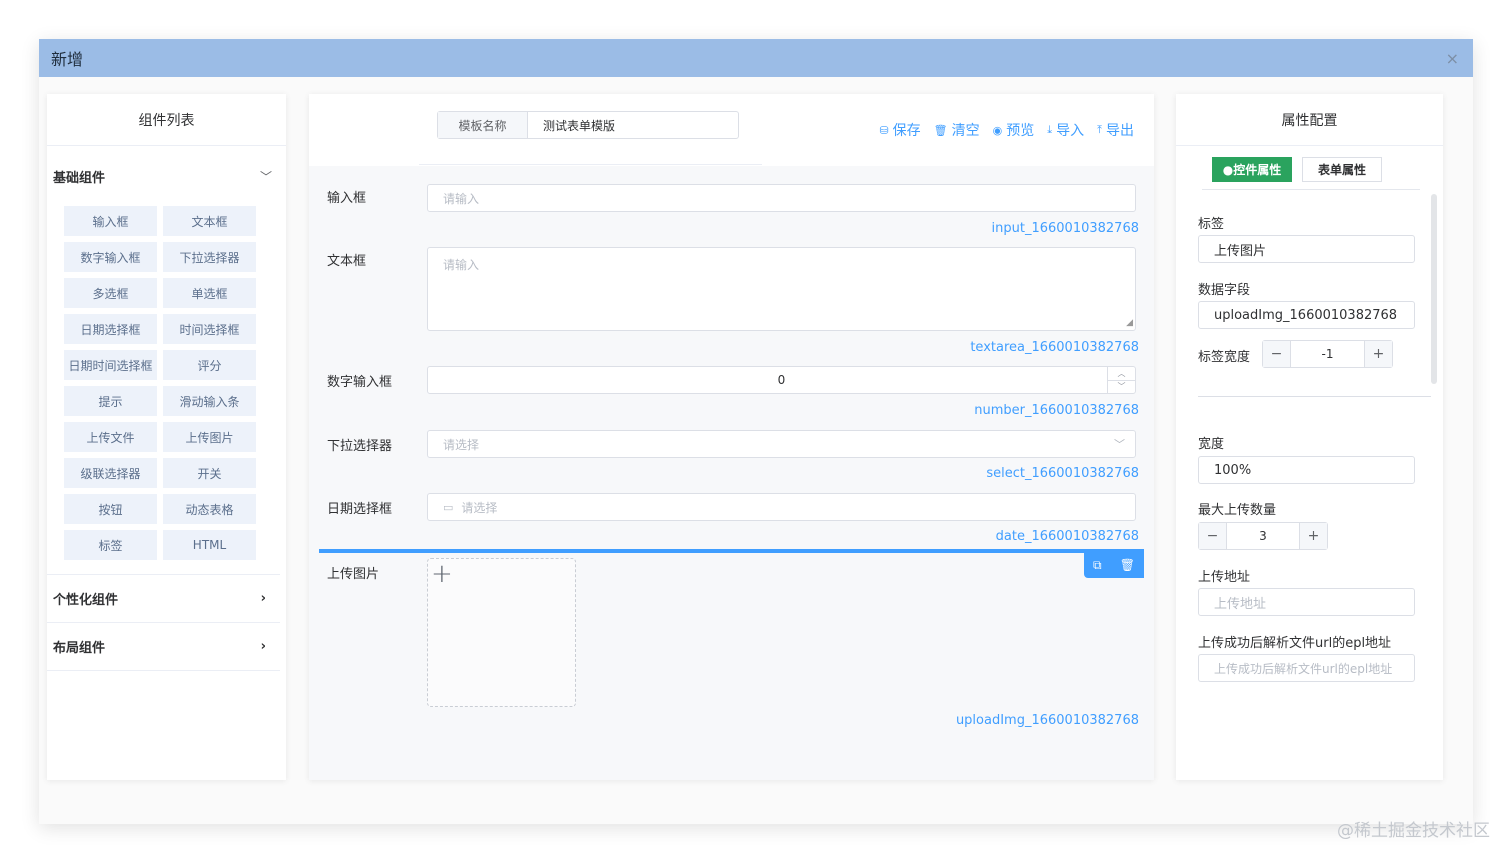  Describe the element at coordinates (1306, 315) in the screenshot. I see `data-field-input: uploadImg_1660010382768` at that location.